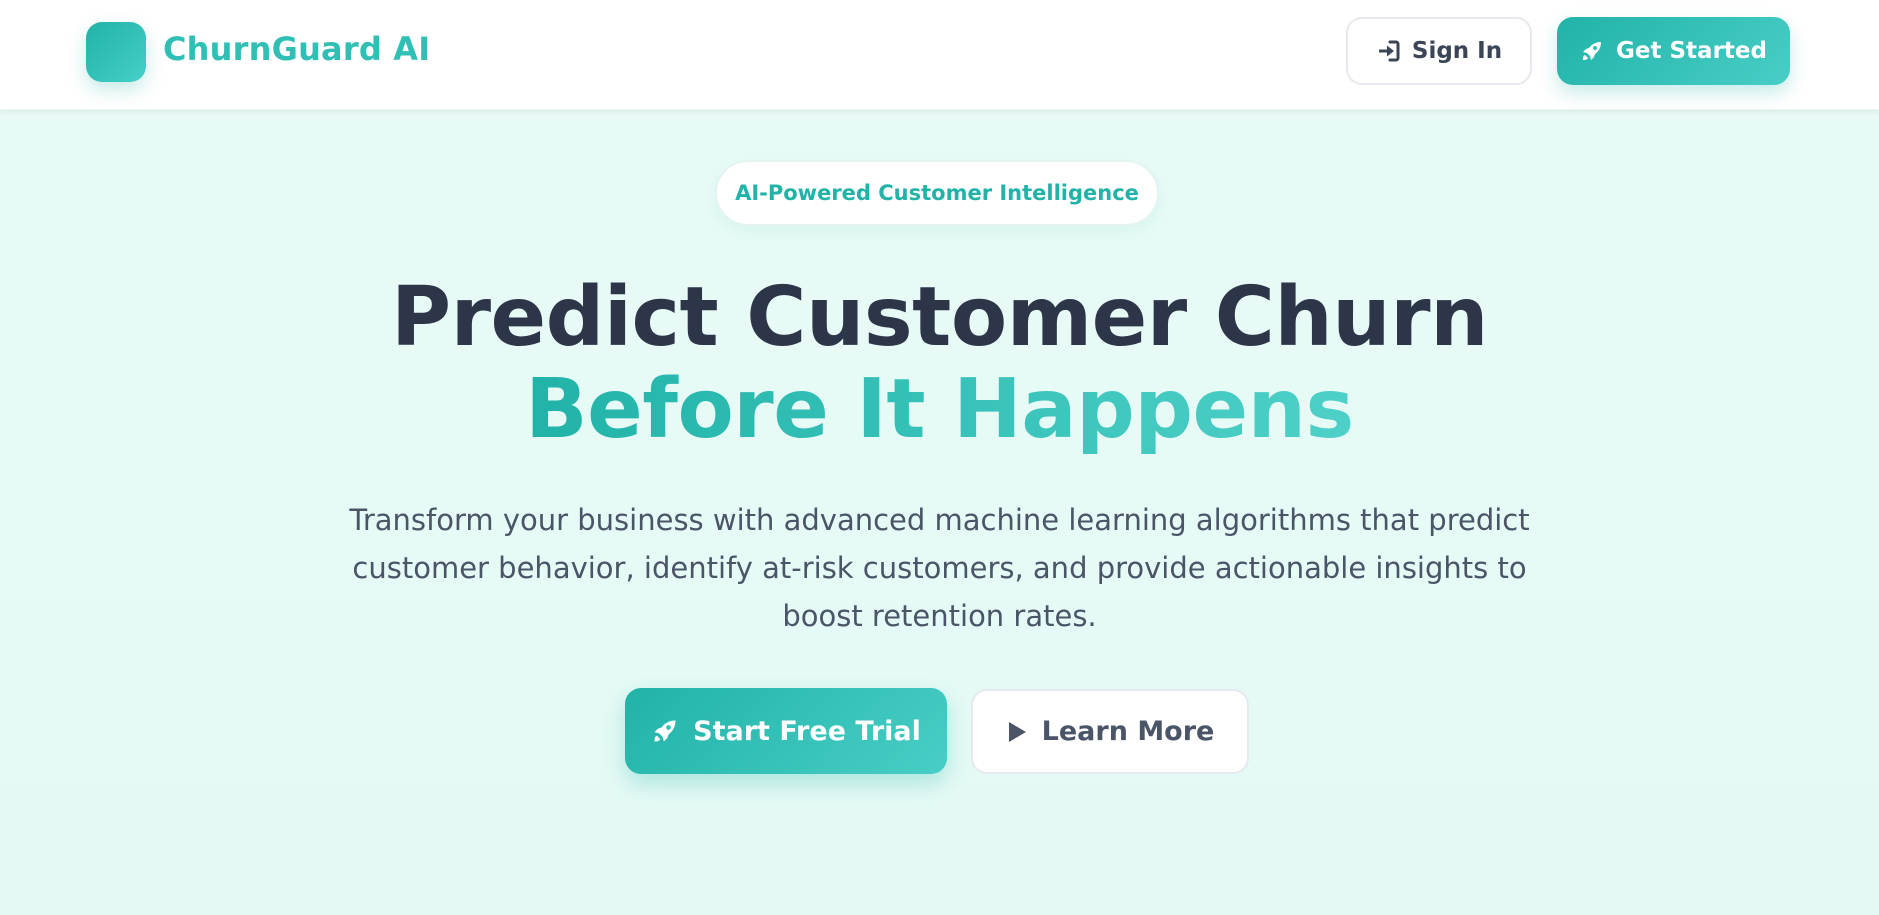  I want to click on learn-more-button: Learn More, so click(1110, 731).